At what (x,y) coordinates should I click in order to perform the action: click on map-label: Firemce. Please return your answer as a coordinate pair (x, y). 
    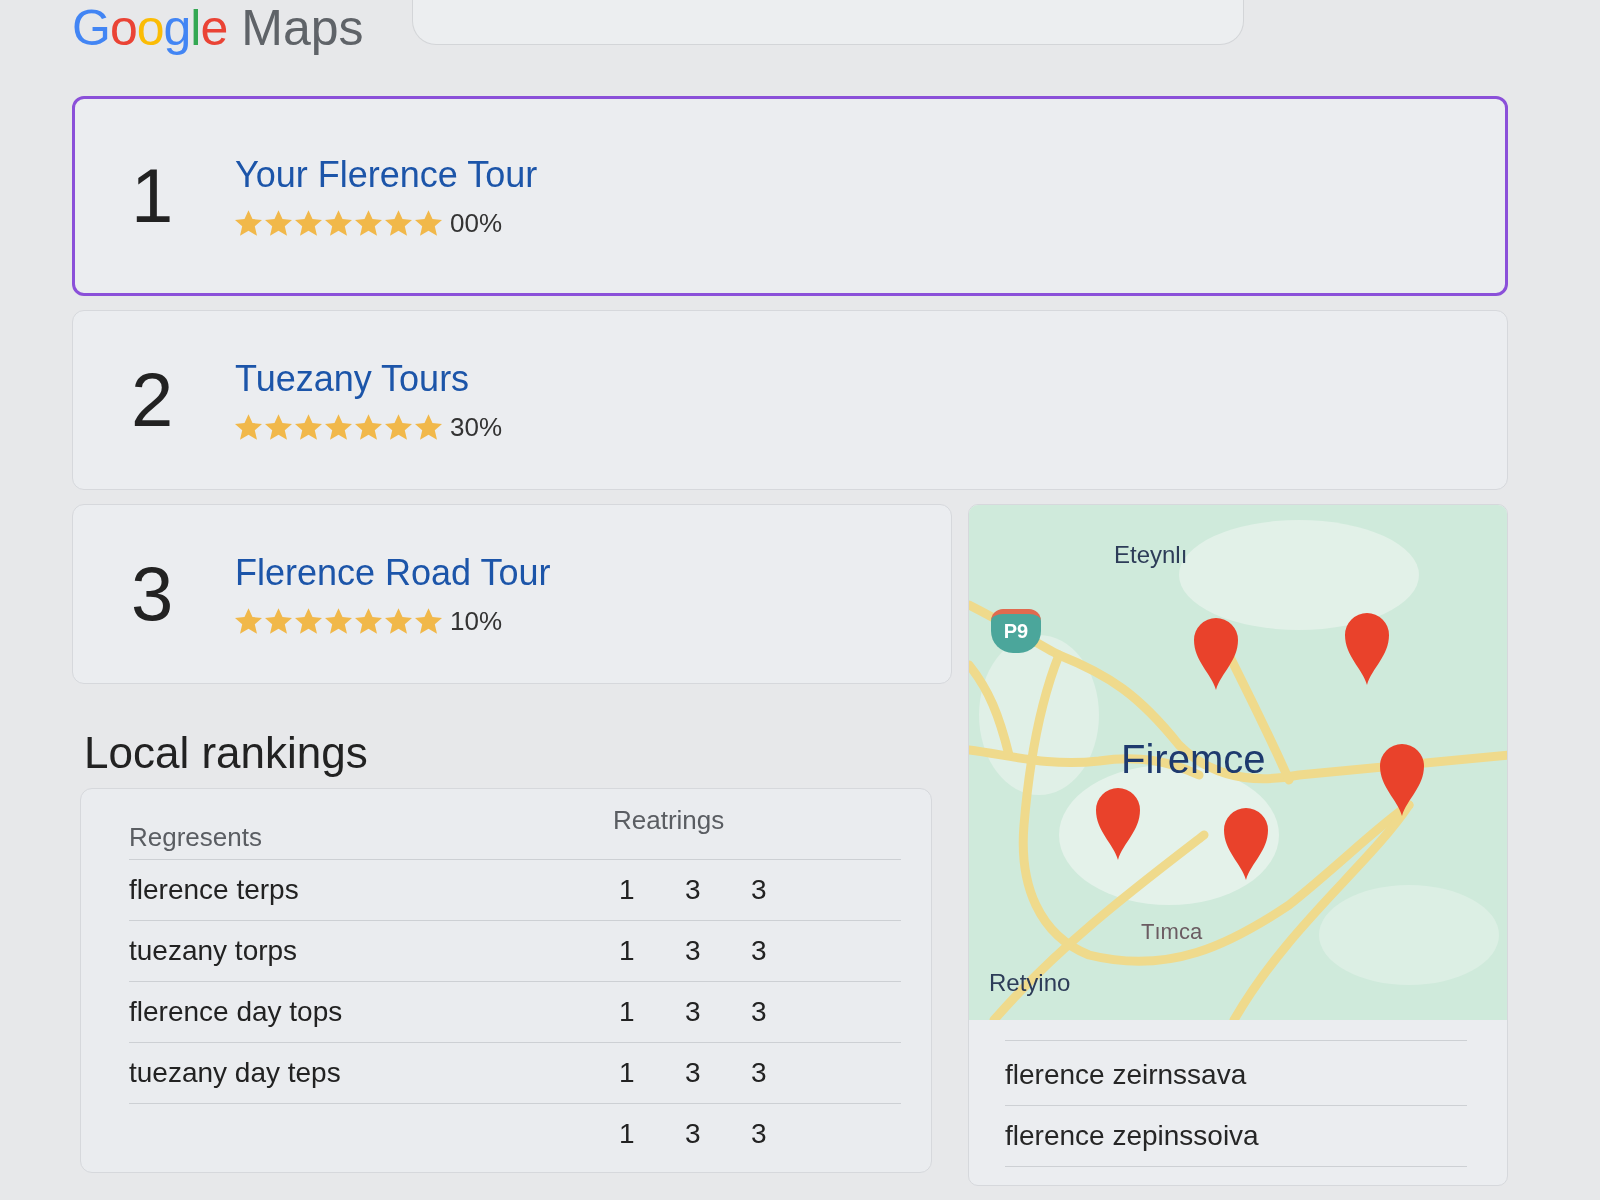
    Looking at the image, I should click on (1193, 759).